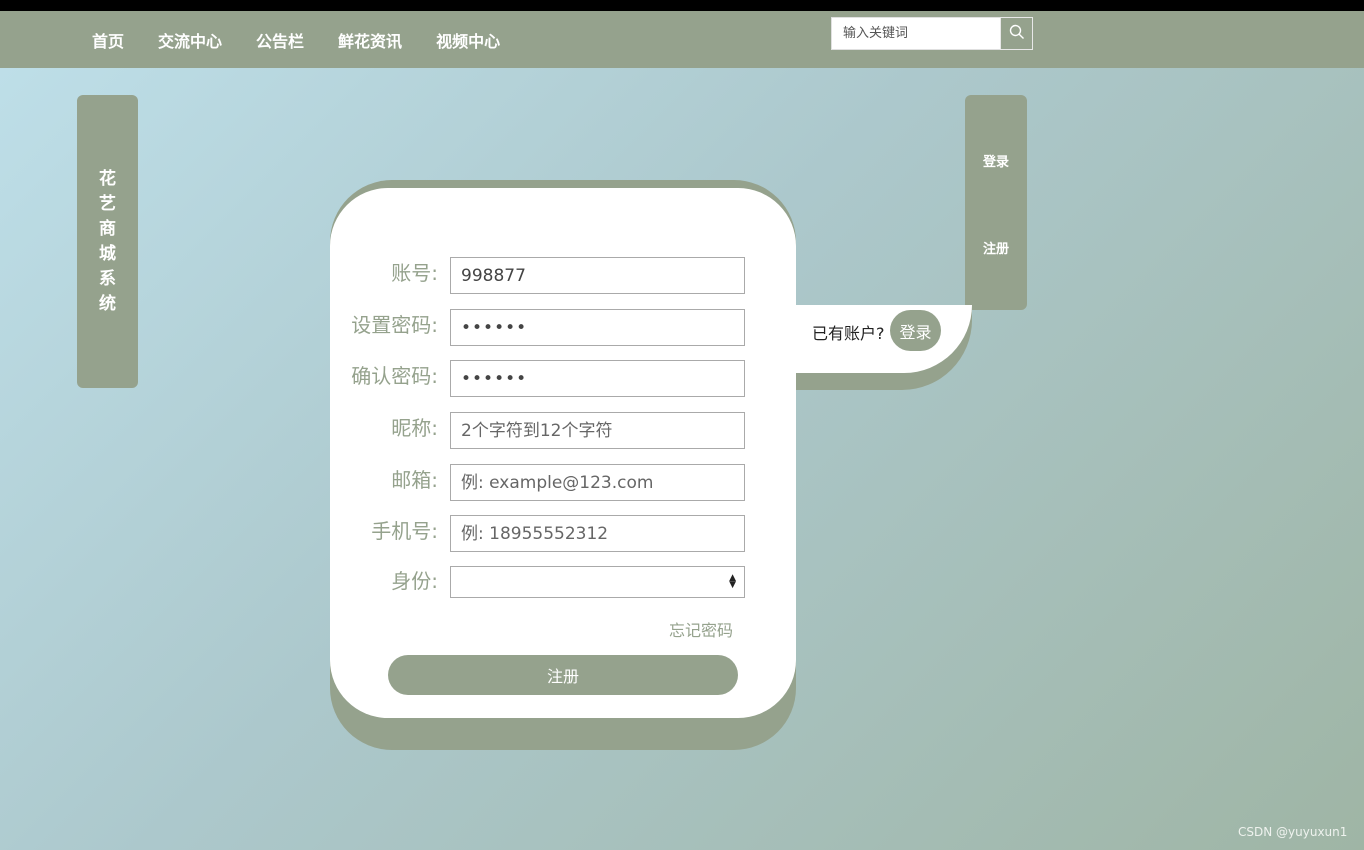  Describe the element at coordinates (597, 378) in the screenshot. I see `confirm-password-input` at that location.